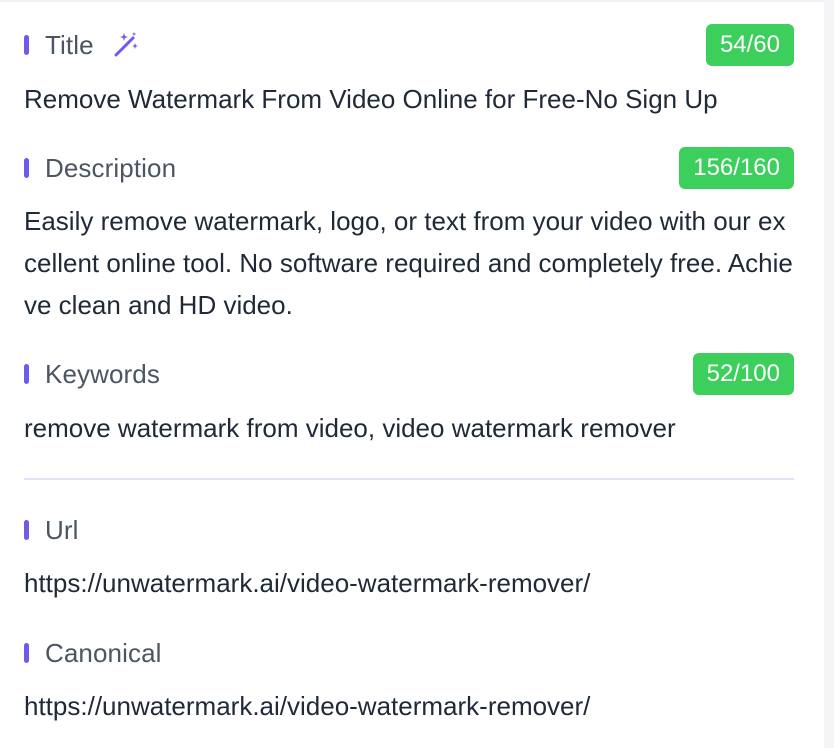 The height and width of the screenshot is (748, 834). What do you see at coordinates (26, 45) in the screenshot?
I see `title-accent-bar` at bounding box center [26, 45].